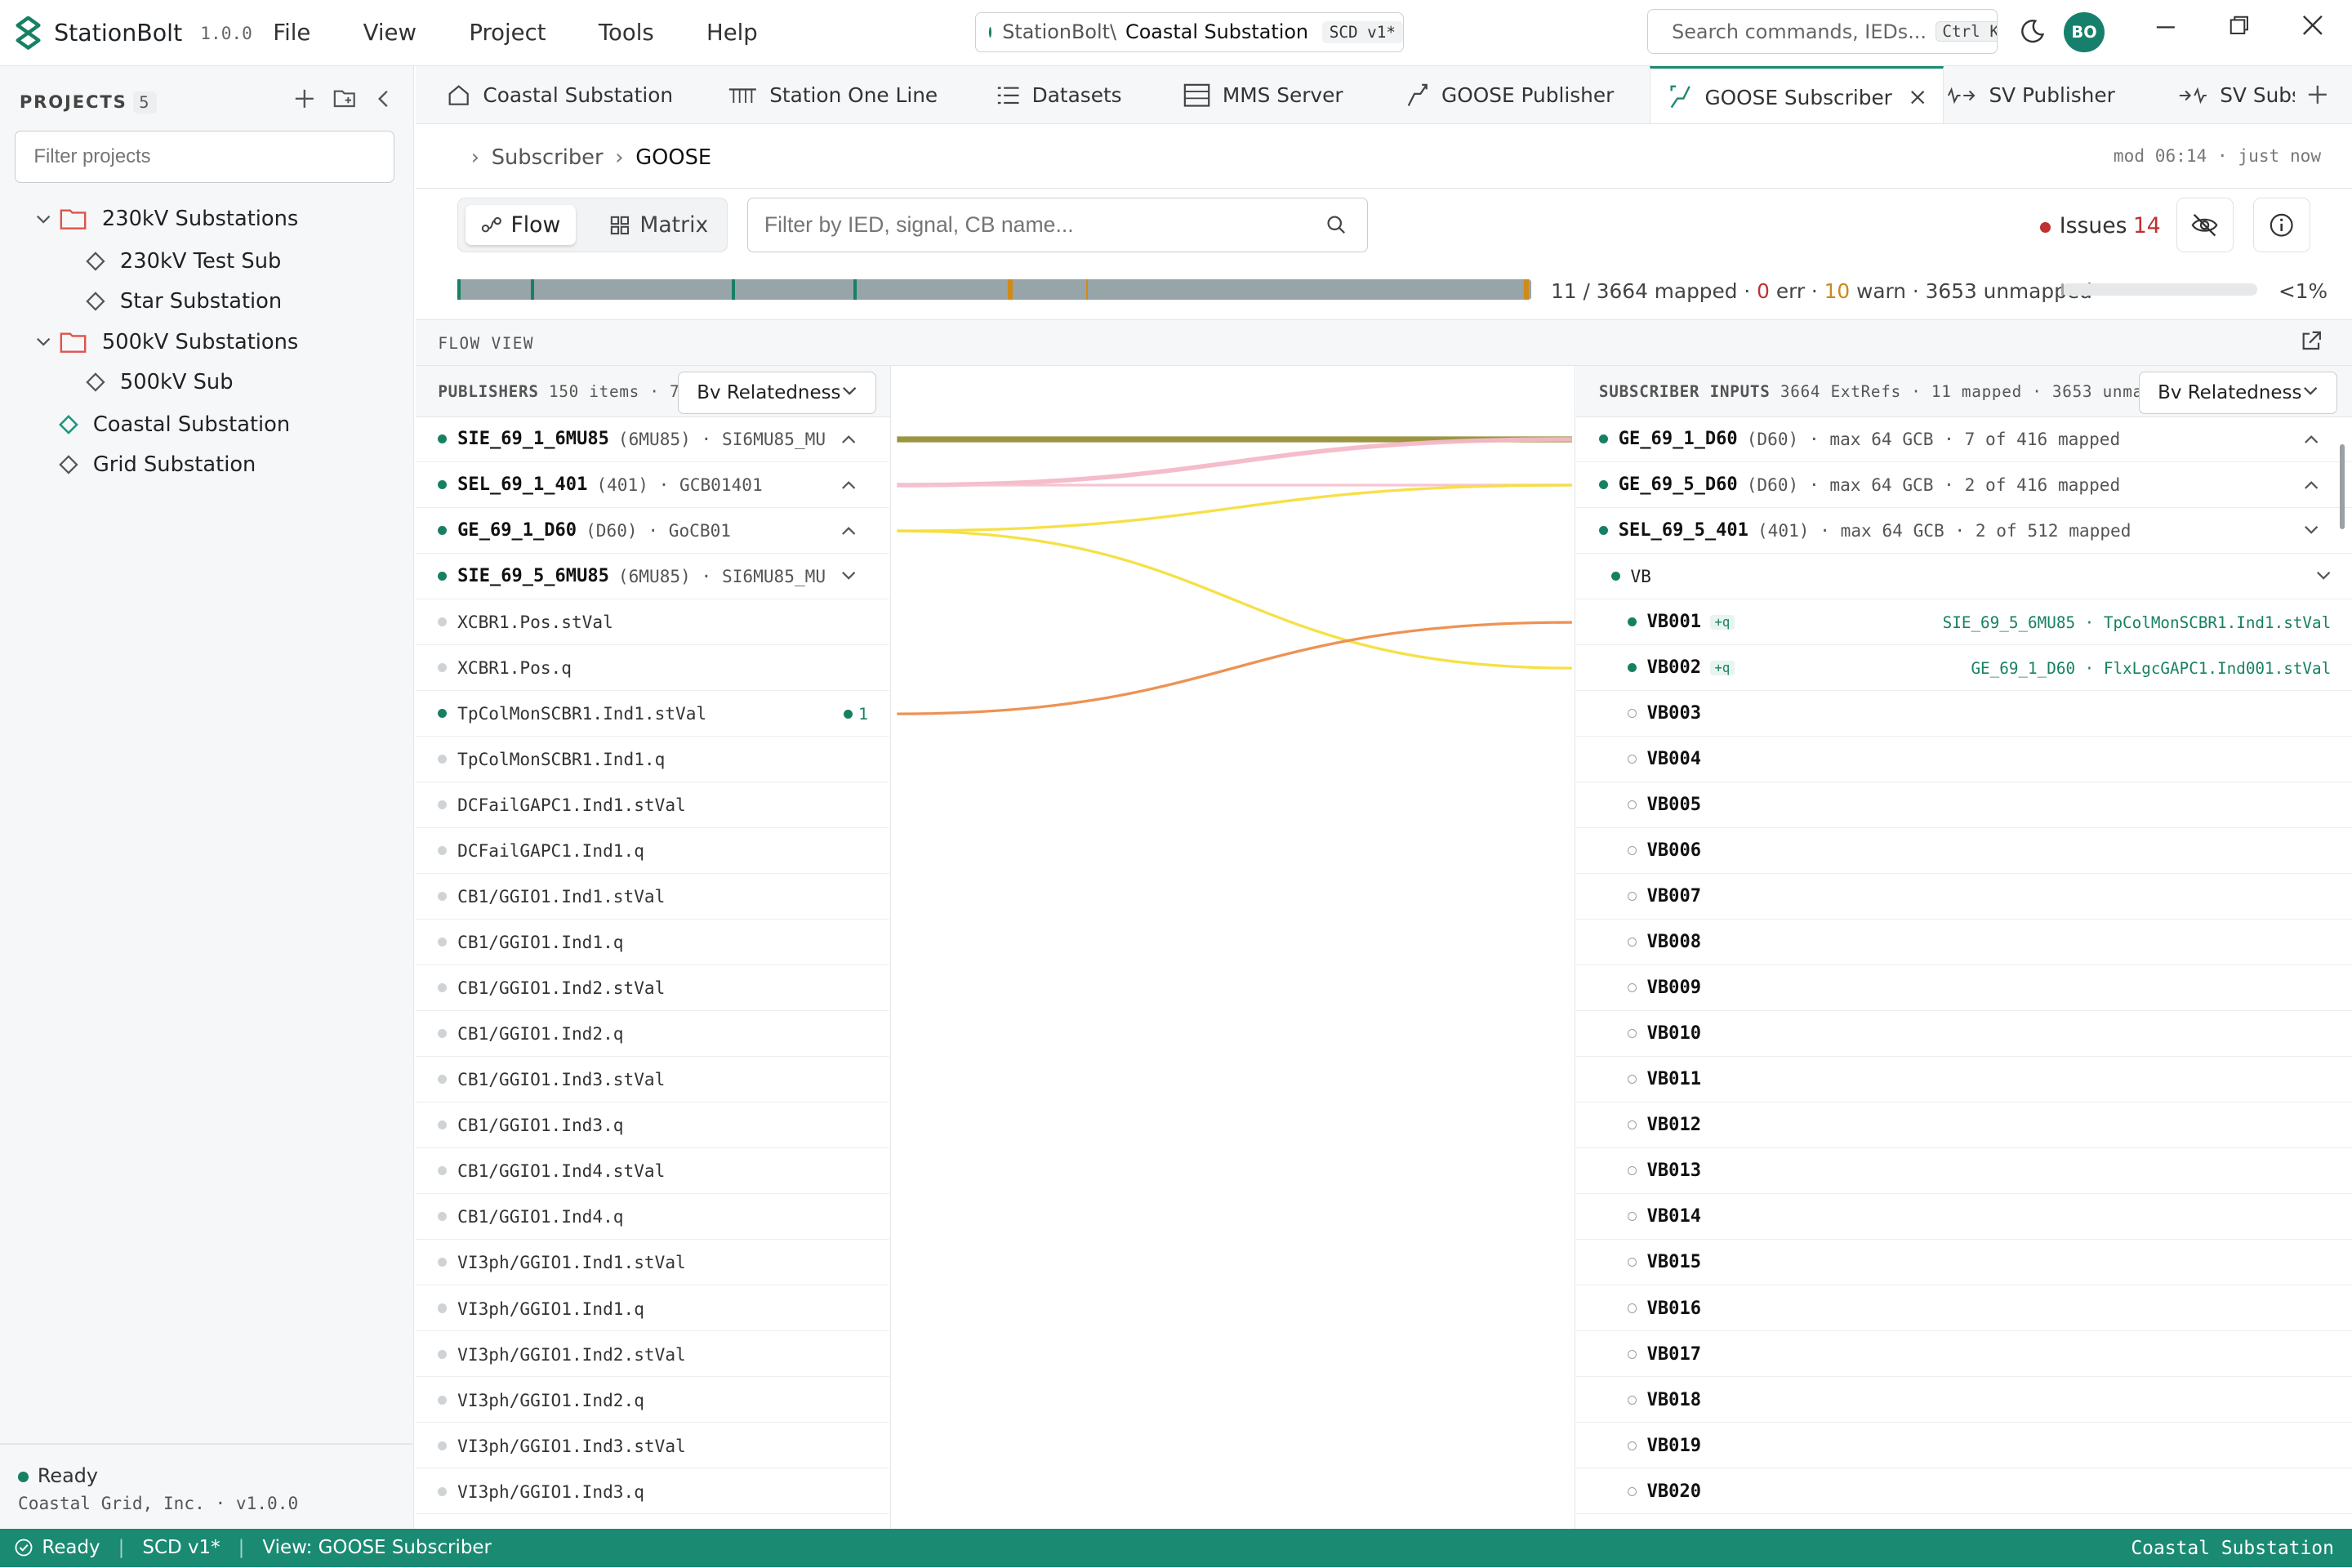 The height and width of the screenshot is (1568, 2352). I want to click on tree-project-230kv-test-sub: 230kV Test Sub, so click(183, 260).